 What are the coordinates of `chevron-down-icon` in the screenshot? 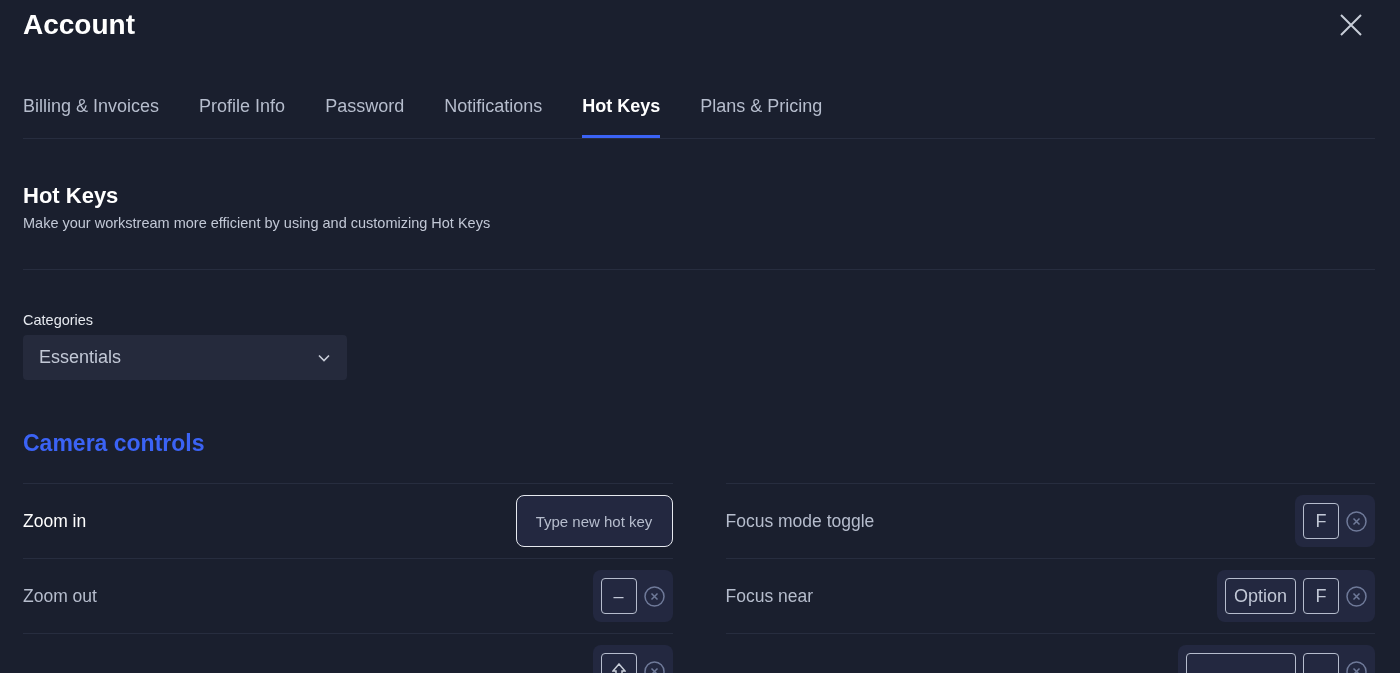 It's located at (324, 357).